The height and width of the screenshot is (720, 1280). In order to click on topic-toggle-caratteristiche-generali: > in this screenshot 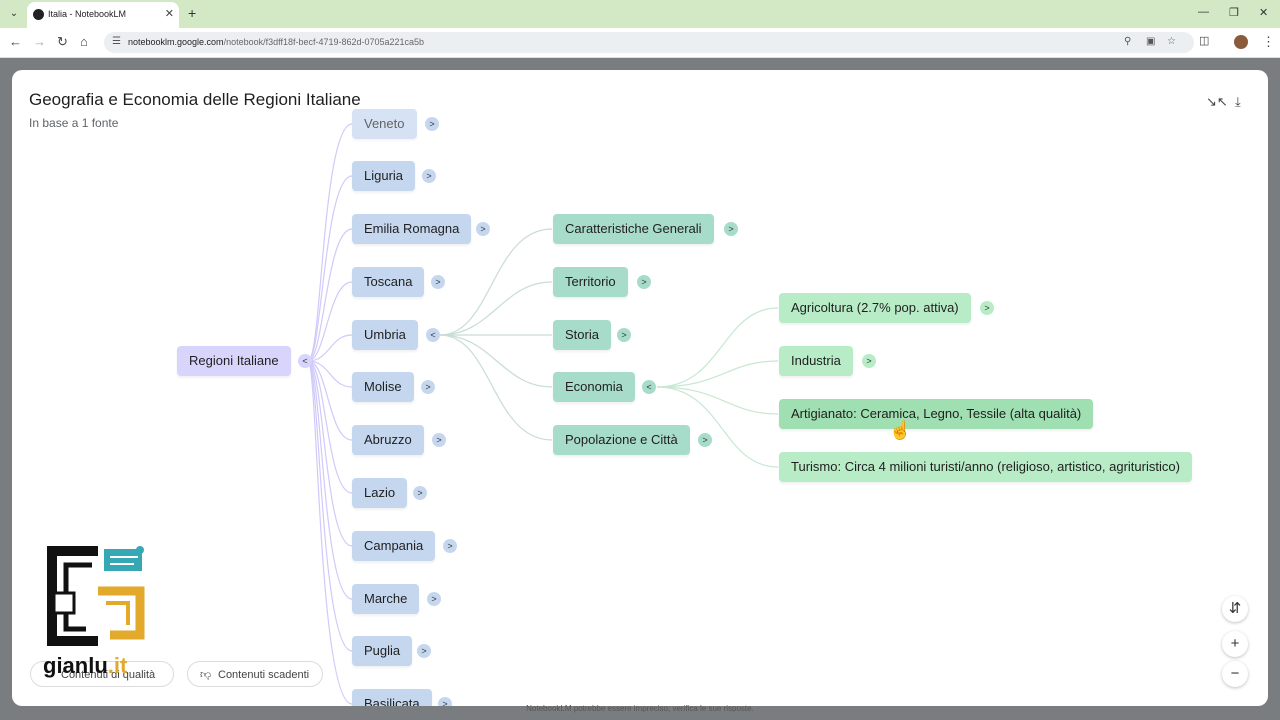, I will do `click(731, 229)`.